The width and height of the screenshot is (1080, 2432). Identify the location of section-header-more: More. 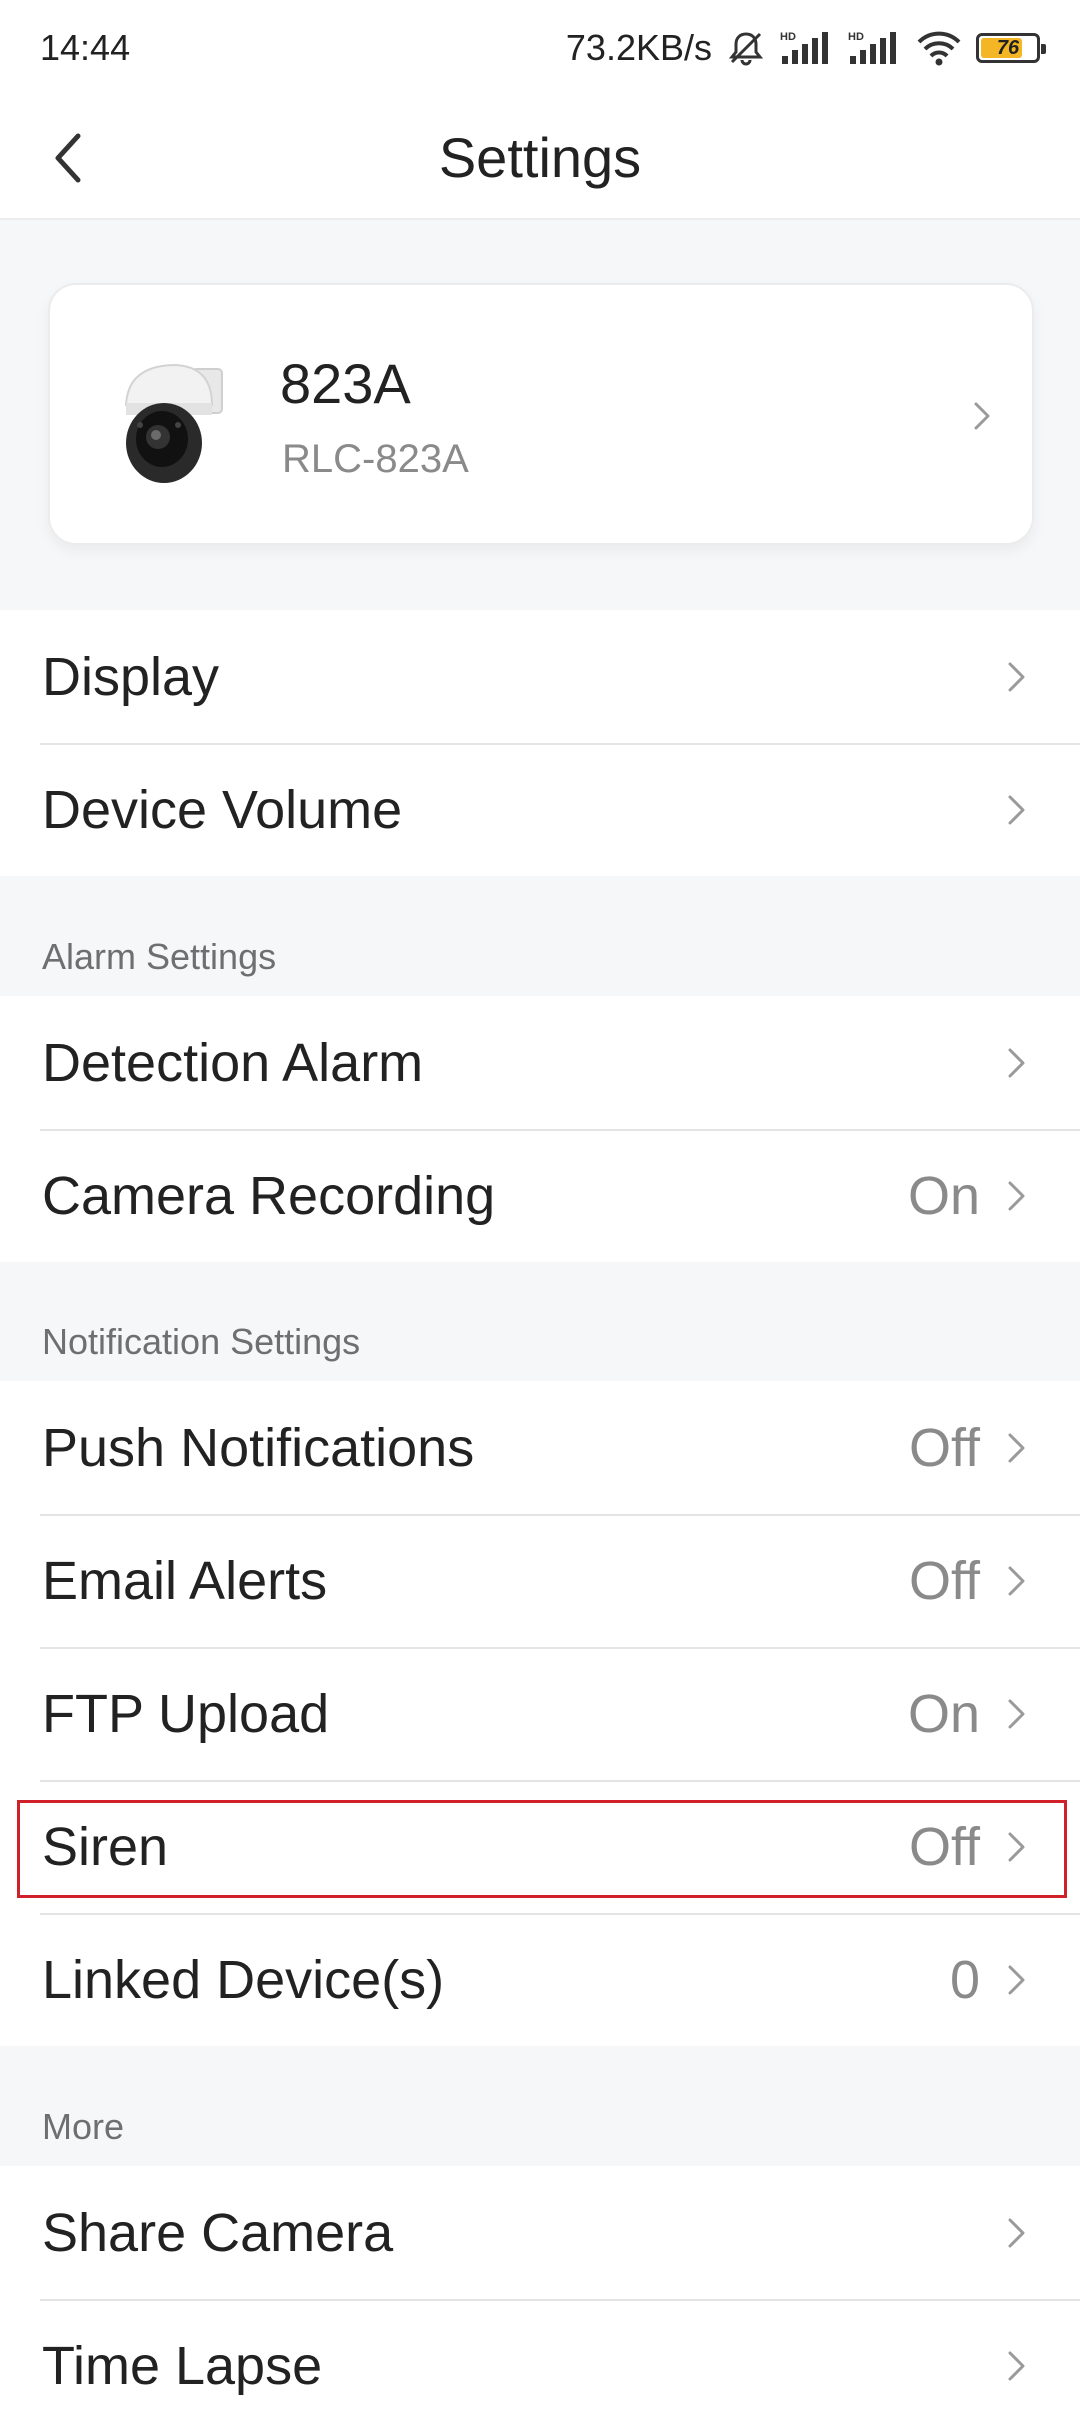
(83, 2126).